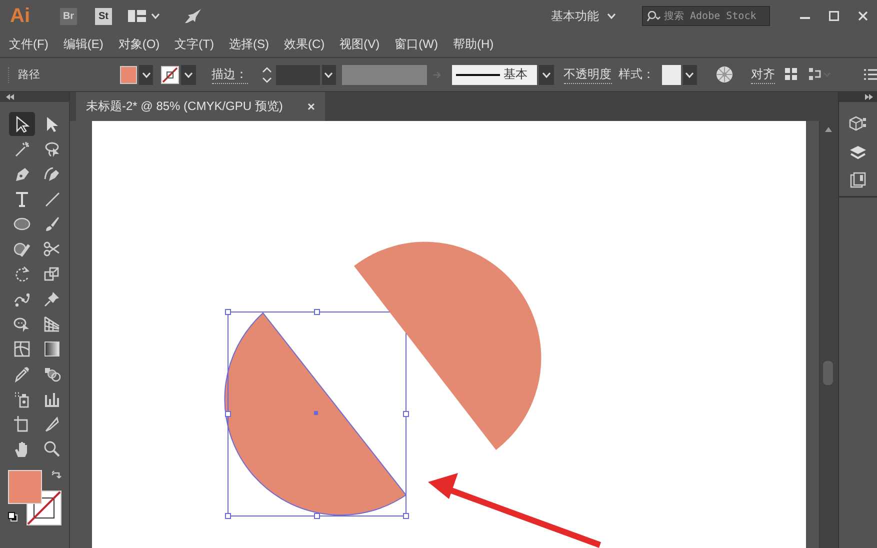  I want to click on document-tab: 未标题-2* @ 85% (CMYK/GPU 预览) ×, so click(200, 106).